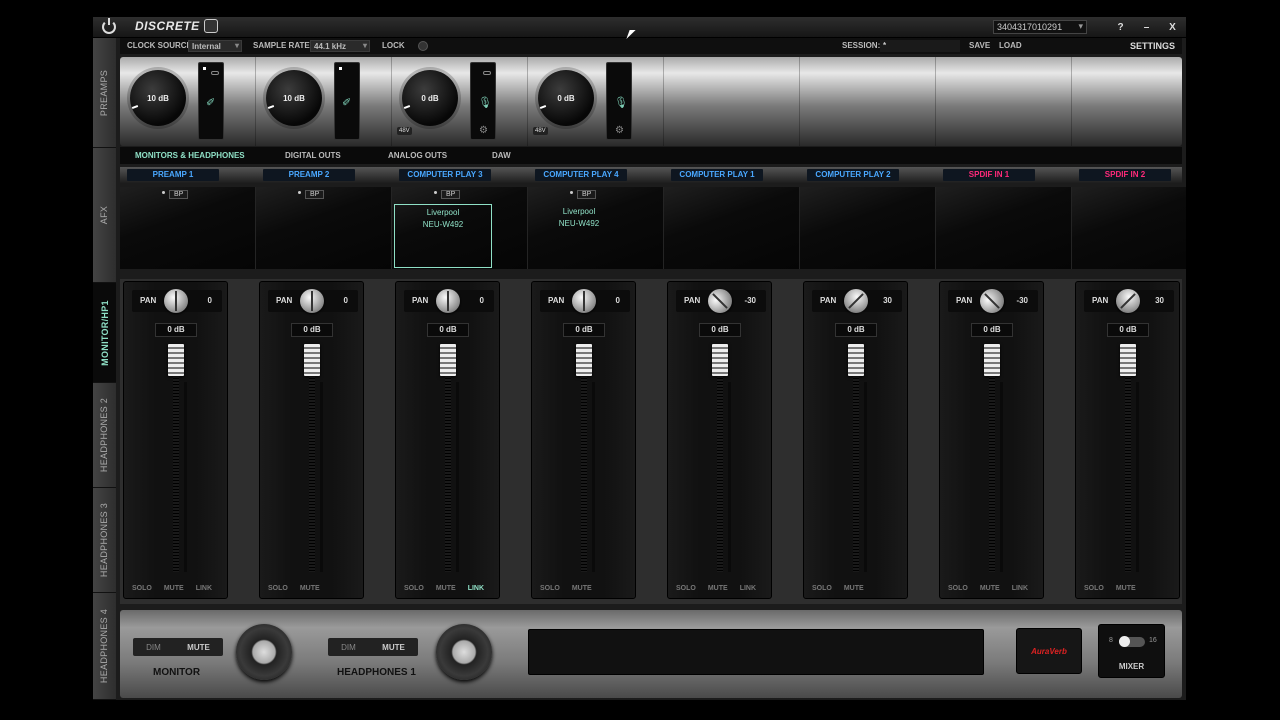 Image resolution: width=1280 pixels, height=720 pixels. I want to click on settings-button: SETTINGS, so click(1152, 46).